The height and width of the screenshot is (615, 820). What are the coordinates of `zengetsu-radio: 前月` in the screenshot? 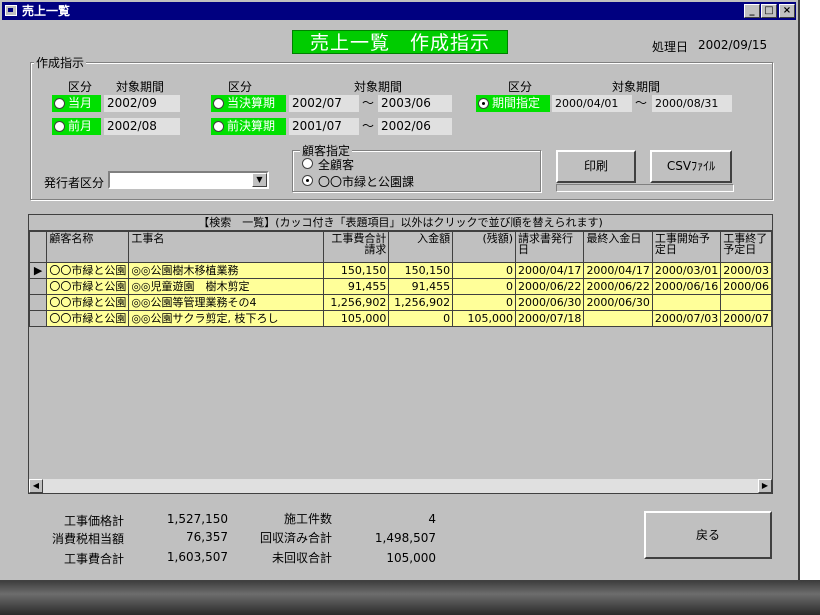 It's located at (76, 126).